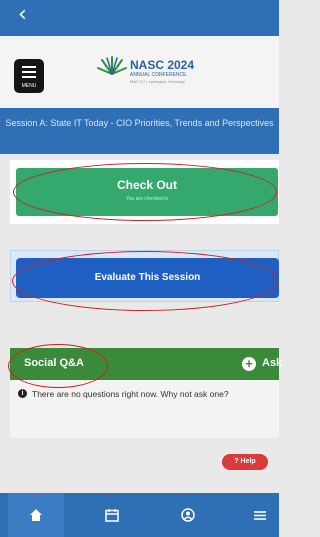  I want to click on logo-small-text: MAY 3-7 • Lexington, Kentucky, so click(157, 81).